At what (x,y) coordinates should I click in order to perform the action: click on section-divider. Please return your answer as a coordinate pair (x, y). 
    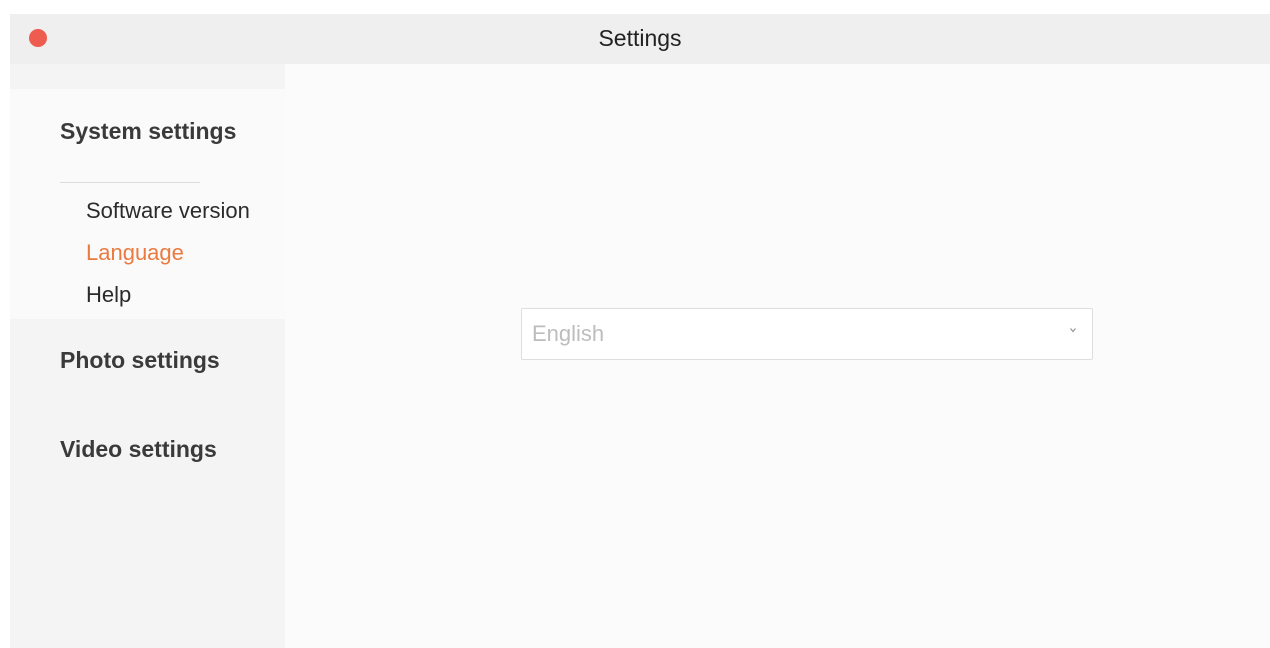
    Looking at the image, I should click on (130, 182).